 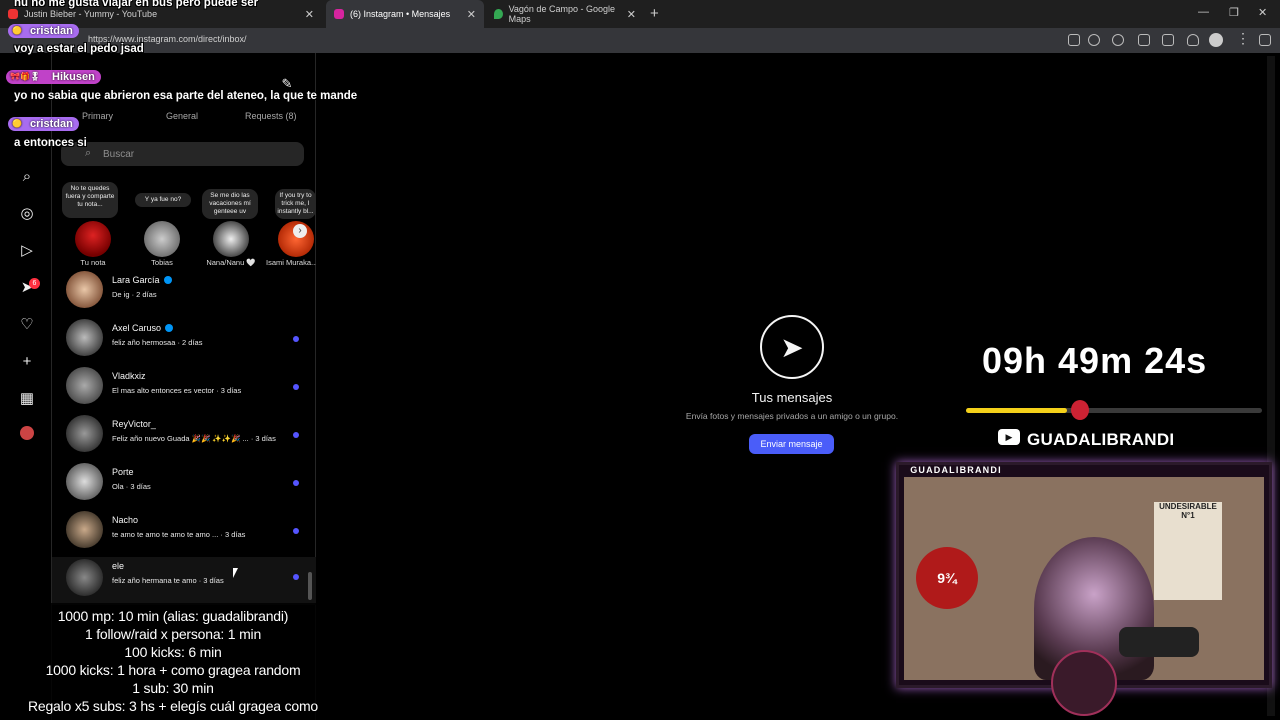 What do you see at coordinates (405, 14) in the screenshot?
I see `tab-instagram: (6) Instagram • Mensajes ✕` at bounding box center [405, 14].